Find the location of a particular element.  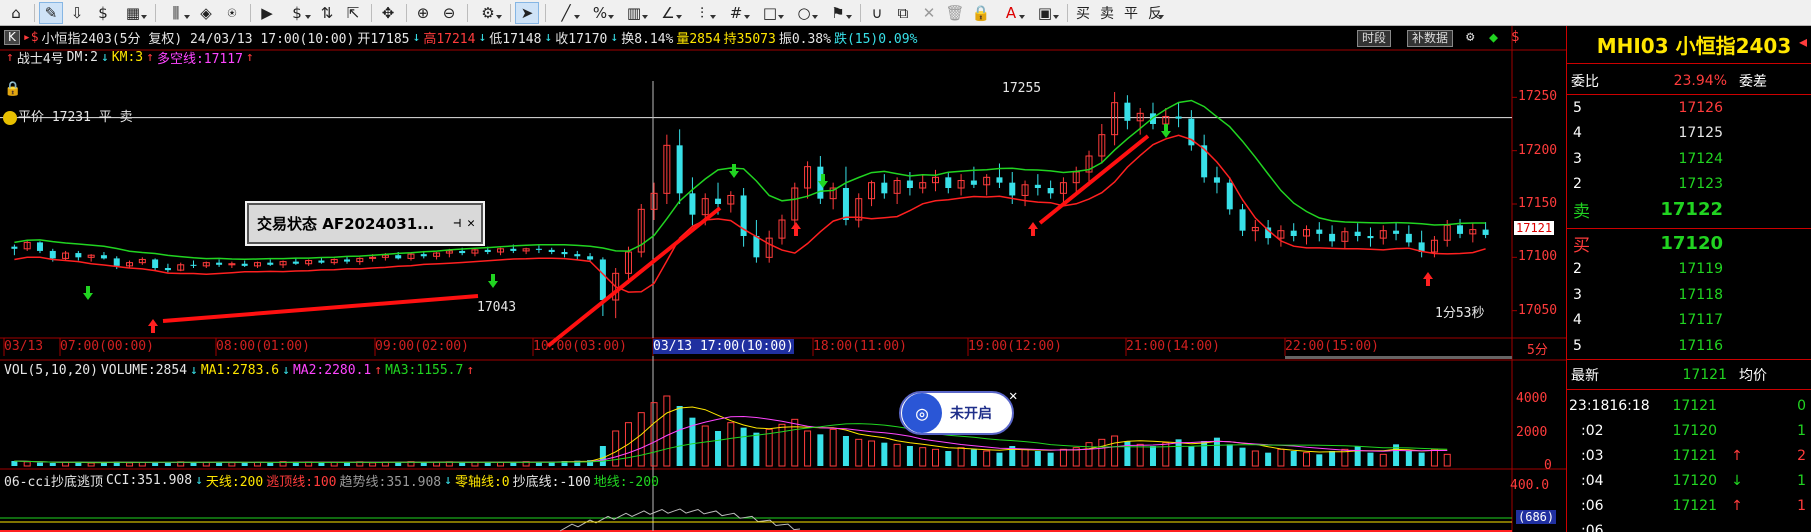

widget-close-icon: ✕ is located at coordinates (1013, 396).